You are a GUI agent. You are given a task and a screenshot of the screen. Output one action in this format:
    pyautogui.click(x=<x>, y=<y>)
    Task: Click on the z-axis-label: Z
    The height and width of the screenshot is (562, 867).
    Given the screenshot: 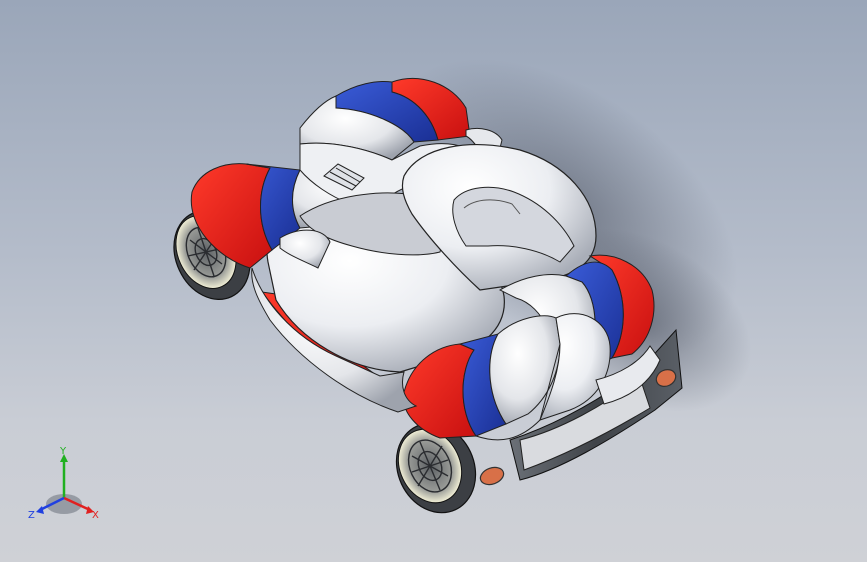 What is the action you would take?
    pyautogui.click(x=31, y=515)
    